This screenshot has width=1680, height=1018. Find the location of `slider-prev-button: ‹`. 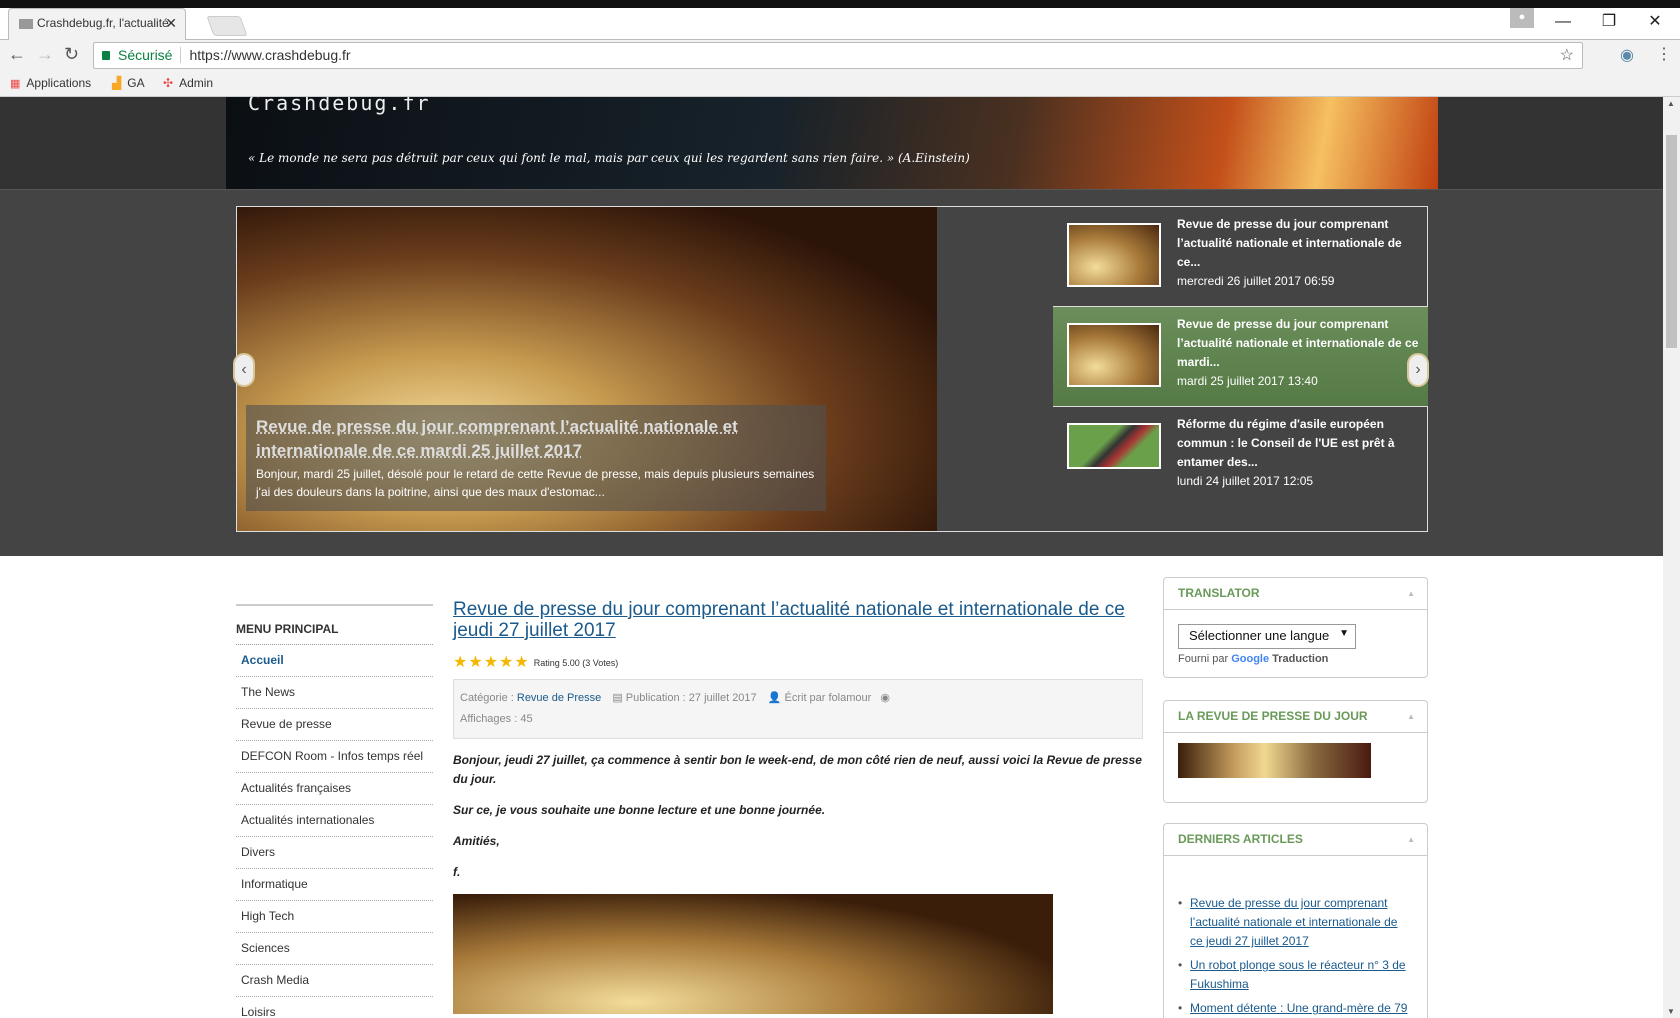

slider-prev-button: ‹ is located at coordinates (244, 370).